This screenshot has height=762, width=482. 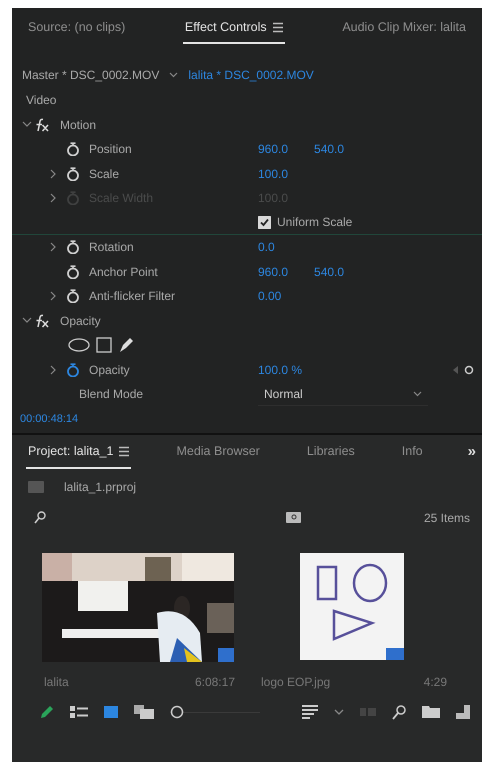 I want to click on section-label: Video, so click(x=41, y=101).